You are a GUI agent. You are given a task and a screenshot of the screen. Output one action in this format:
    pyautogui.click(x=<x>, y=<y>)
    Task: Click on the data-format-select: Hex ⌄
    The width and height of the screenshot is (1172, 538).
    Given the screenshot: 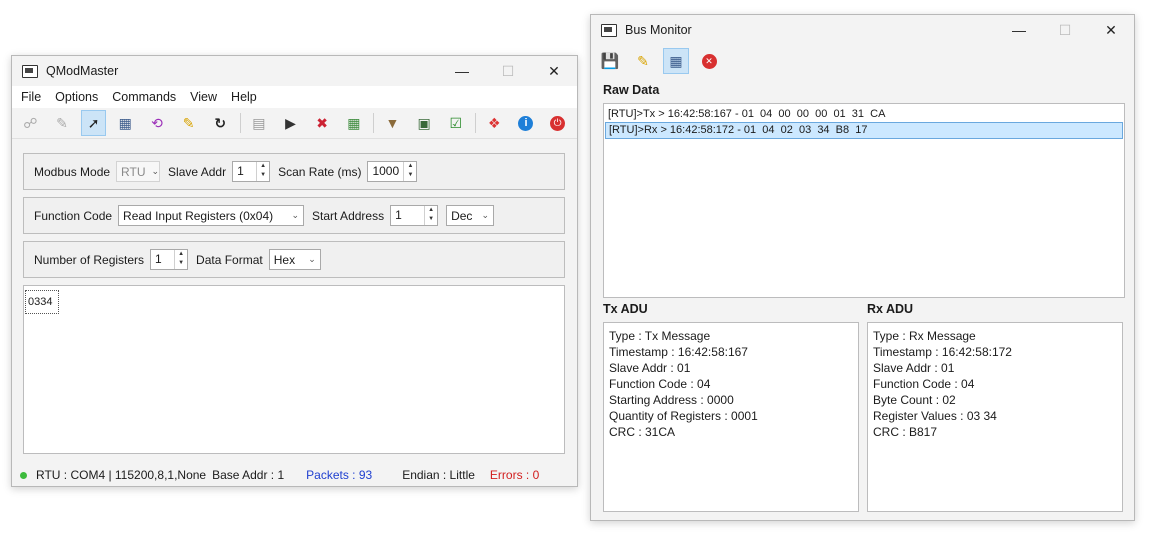 What is the action you would take?
    pyautogui.click(x=294, y=259)
    